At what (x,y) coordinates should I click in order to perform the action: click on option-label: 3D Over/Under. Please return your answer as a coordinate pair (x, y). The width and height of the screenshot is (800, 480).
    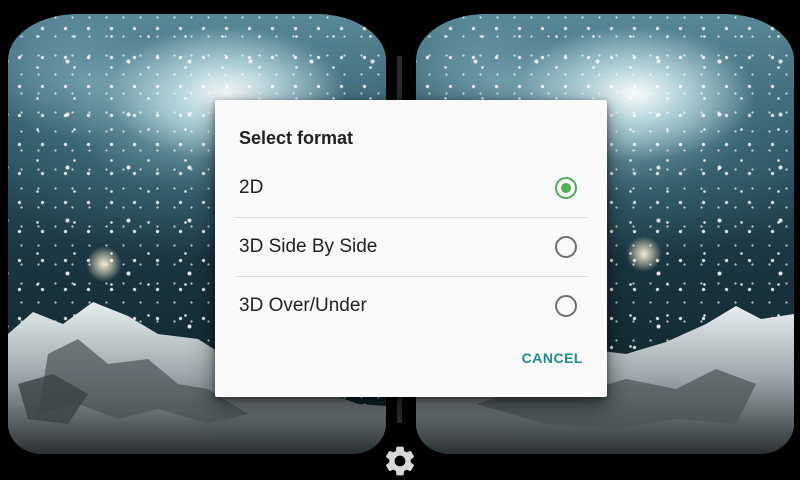
    Looking at the image, I should click on (303, 305).